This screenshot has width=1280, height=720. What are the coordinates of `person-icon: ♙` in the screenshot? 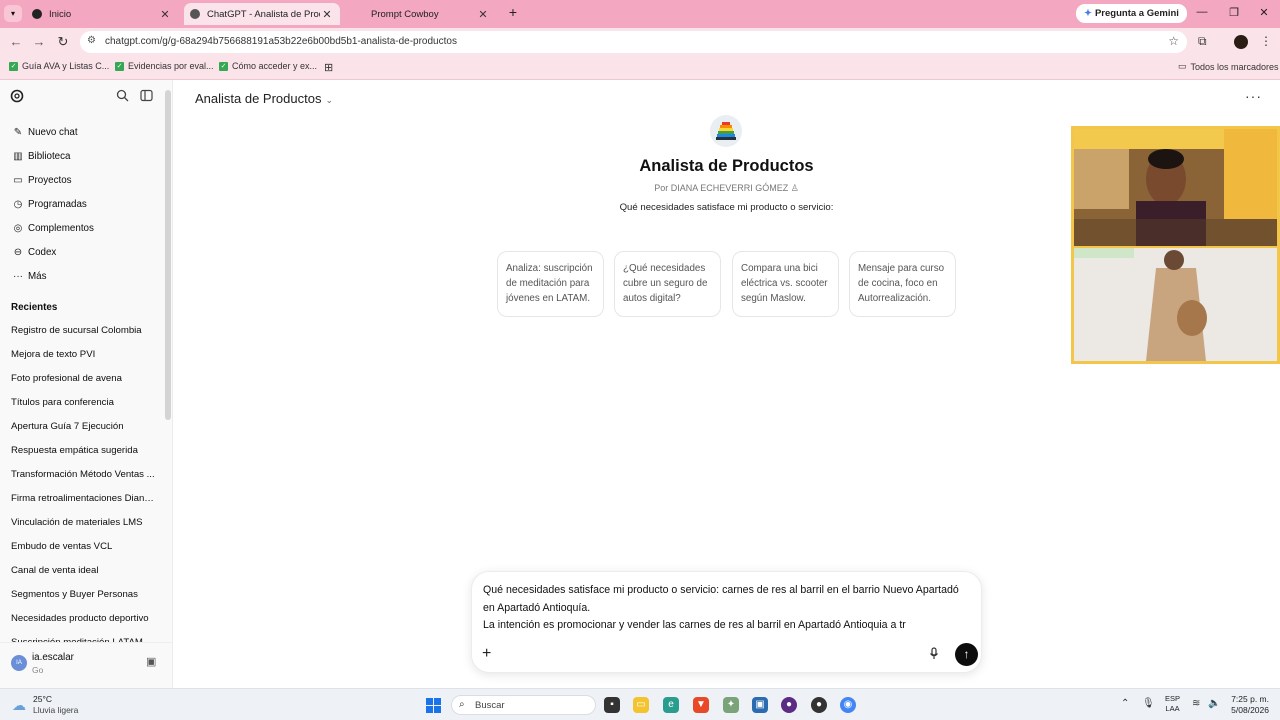 It's located at (794, 188).